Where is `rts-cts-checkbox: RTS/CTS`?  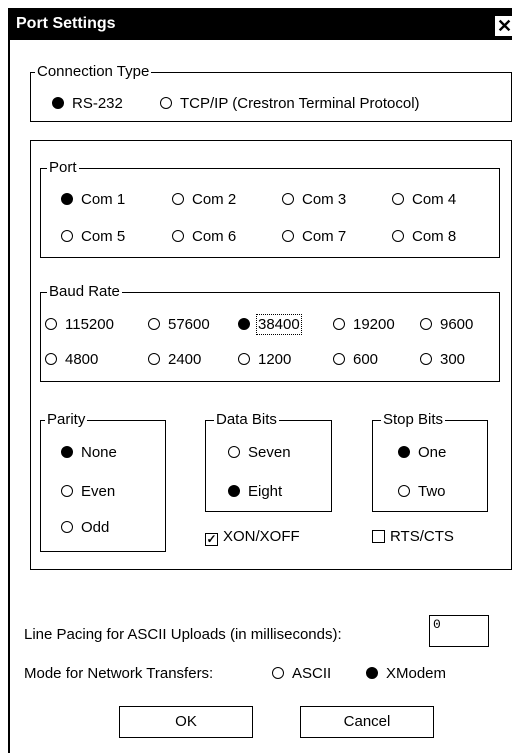 rts-cts-checkbox: RTS/CTS is located at coordinates (413, 537).